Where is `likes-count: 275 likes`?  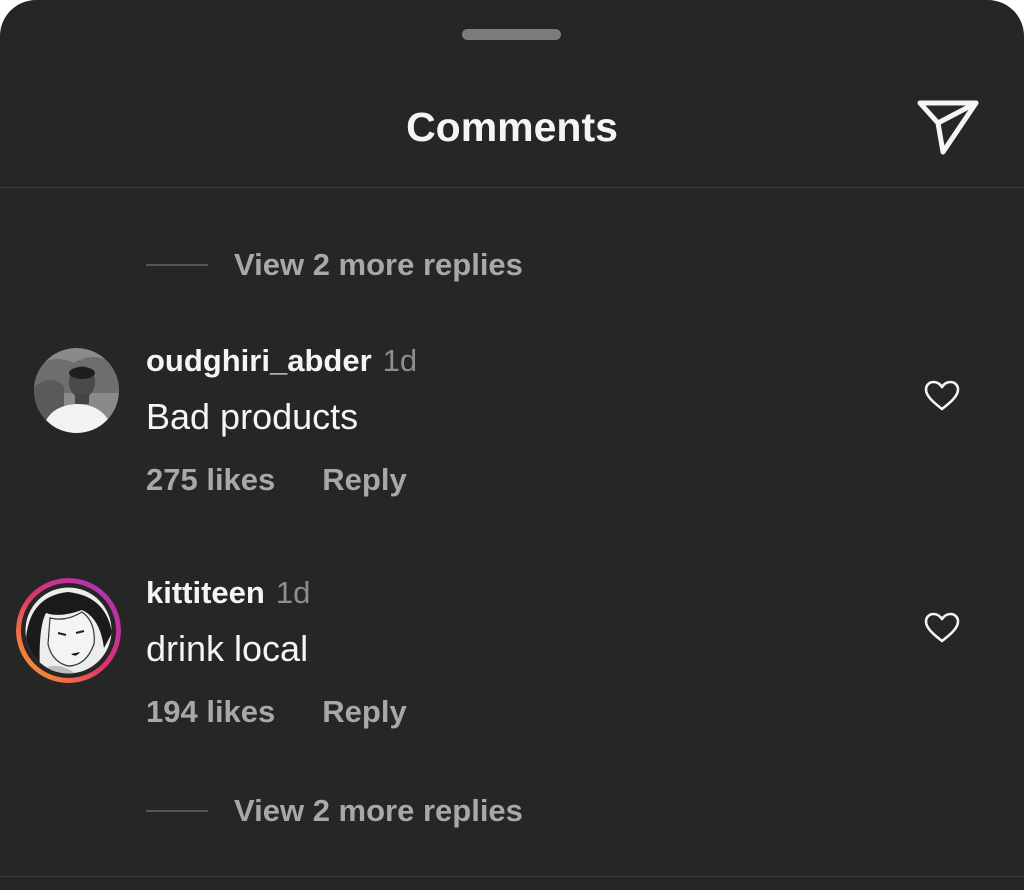
likes-count: 275 likes is located at coordinates (210, 480).